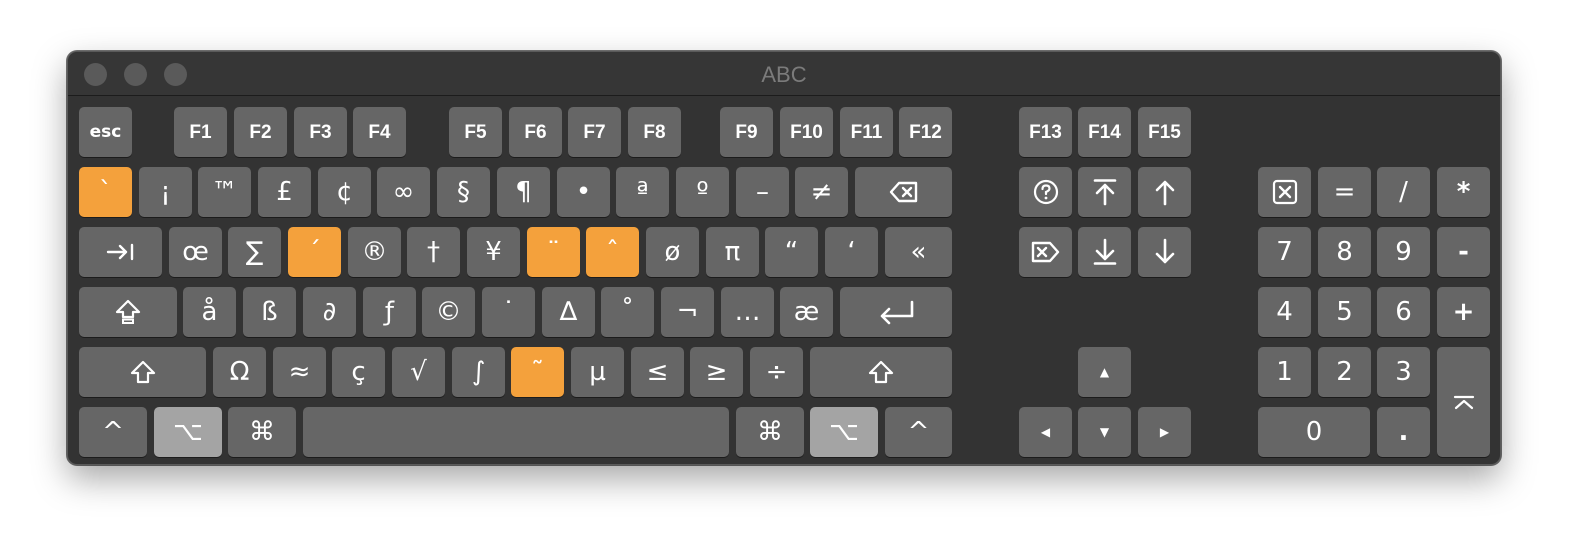  I want to click on key-numpad-equals: =, so click(1344, 192).